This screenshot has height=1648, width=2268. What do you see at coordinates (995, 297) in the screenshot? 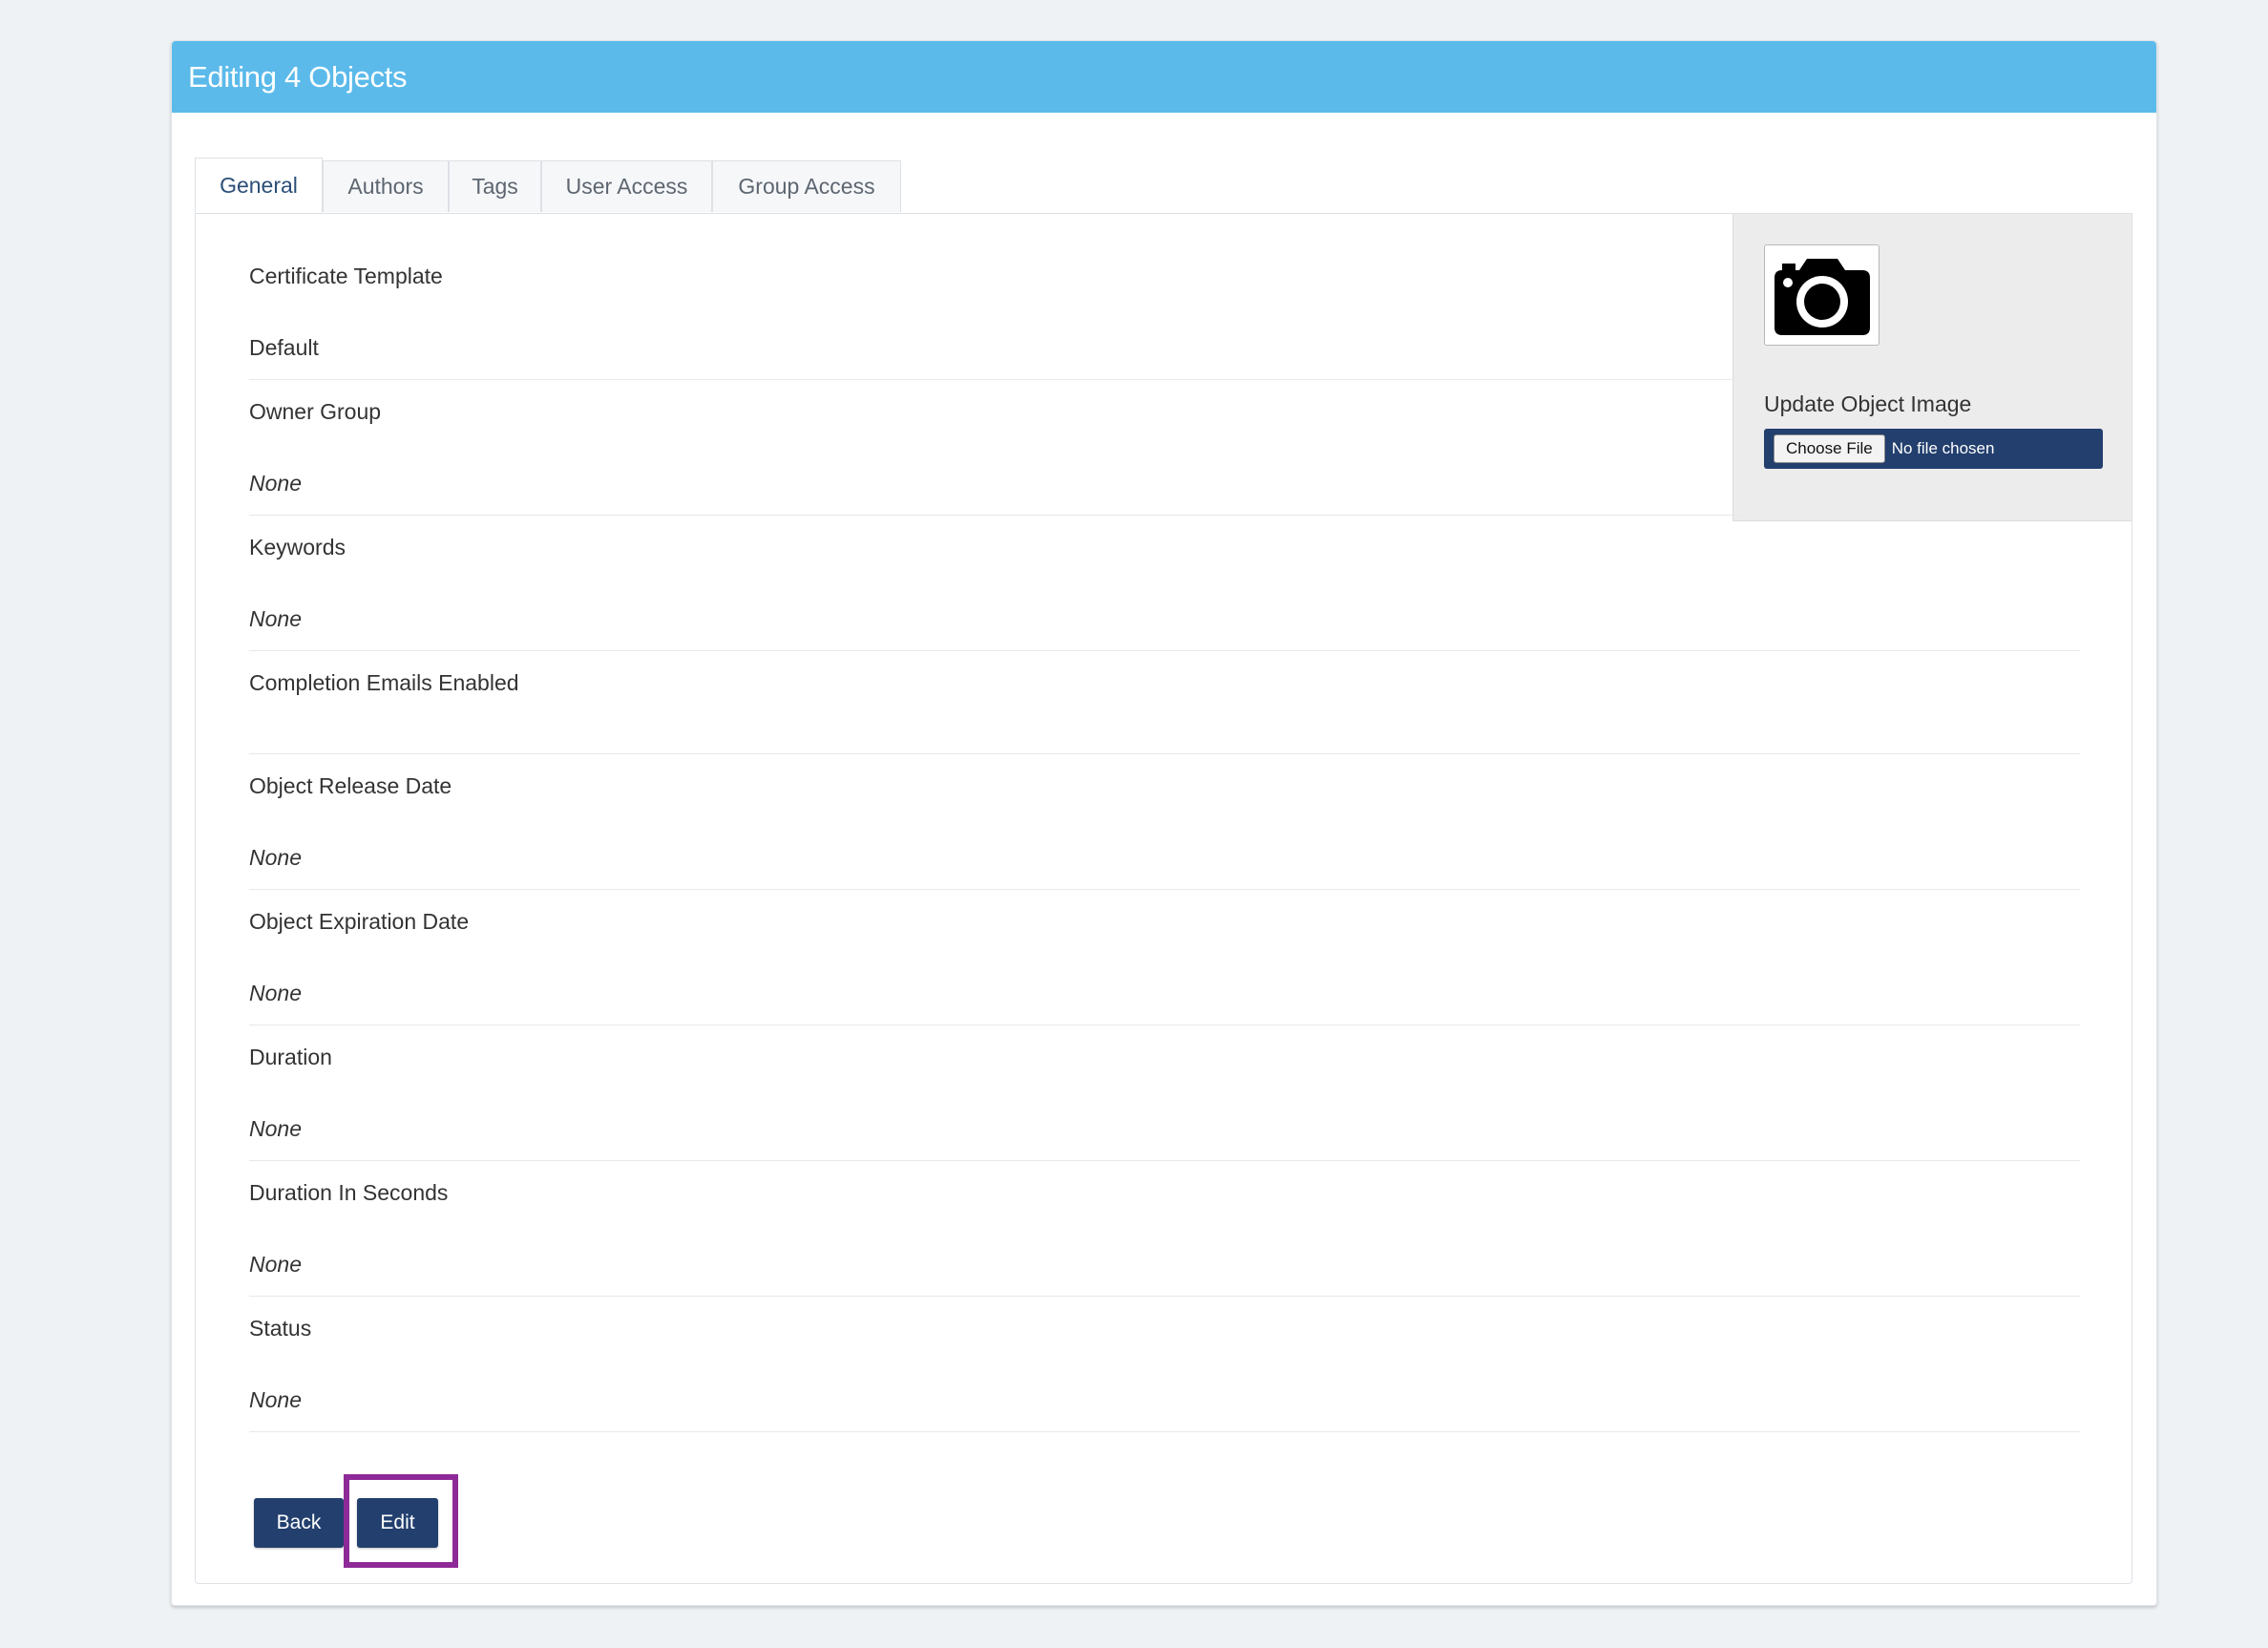
I see `field-certificate-template: Certificate Template Default` at bounding box center [995, 297].